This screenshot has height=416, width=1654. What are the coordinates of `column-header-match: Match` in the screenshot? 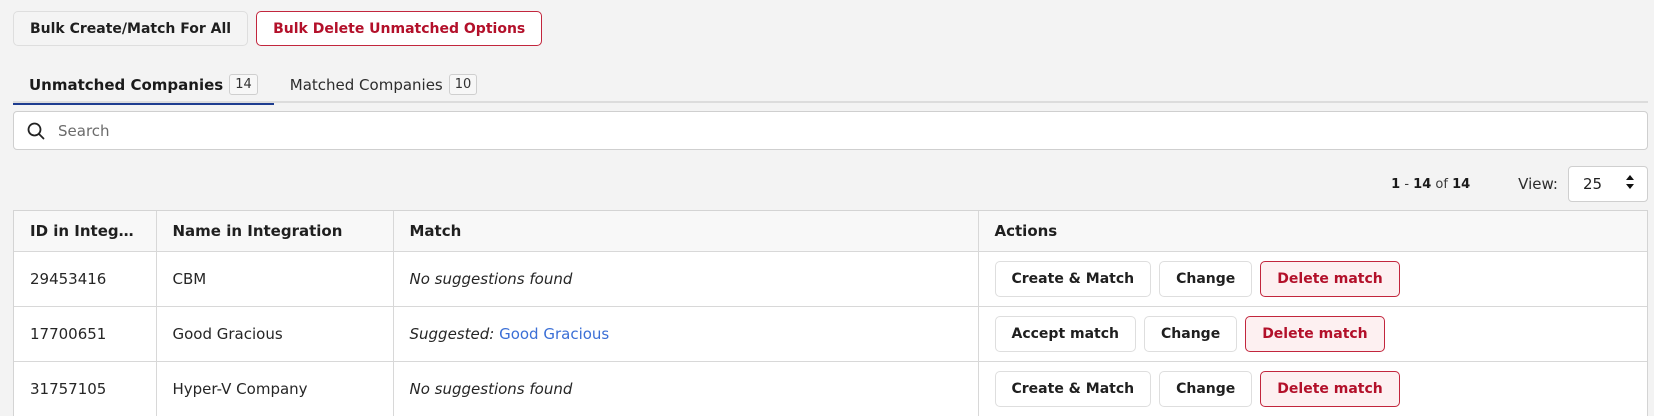 It's located at (686, 231).